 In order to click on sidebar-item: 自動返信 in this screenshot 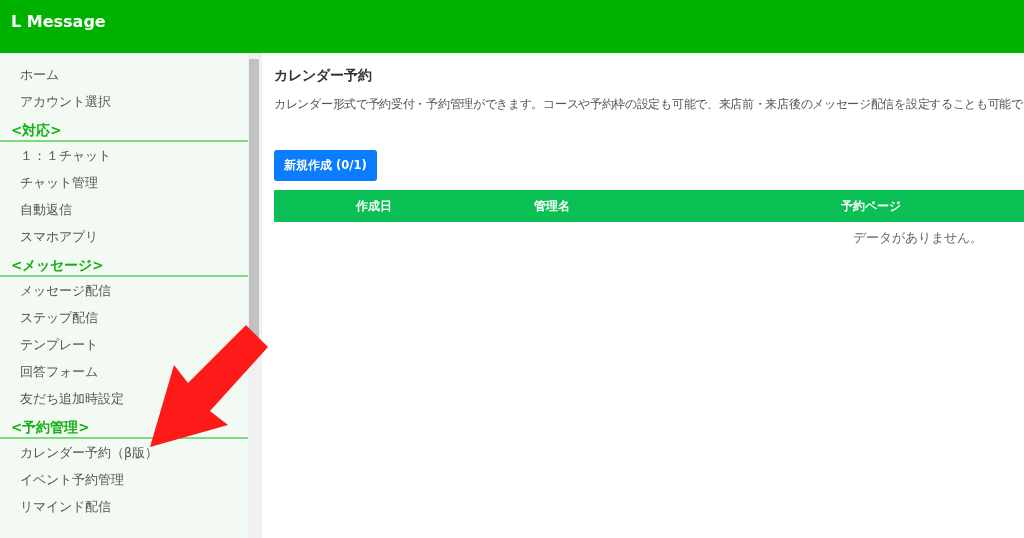, I will do `click(46, 209)`.